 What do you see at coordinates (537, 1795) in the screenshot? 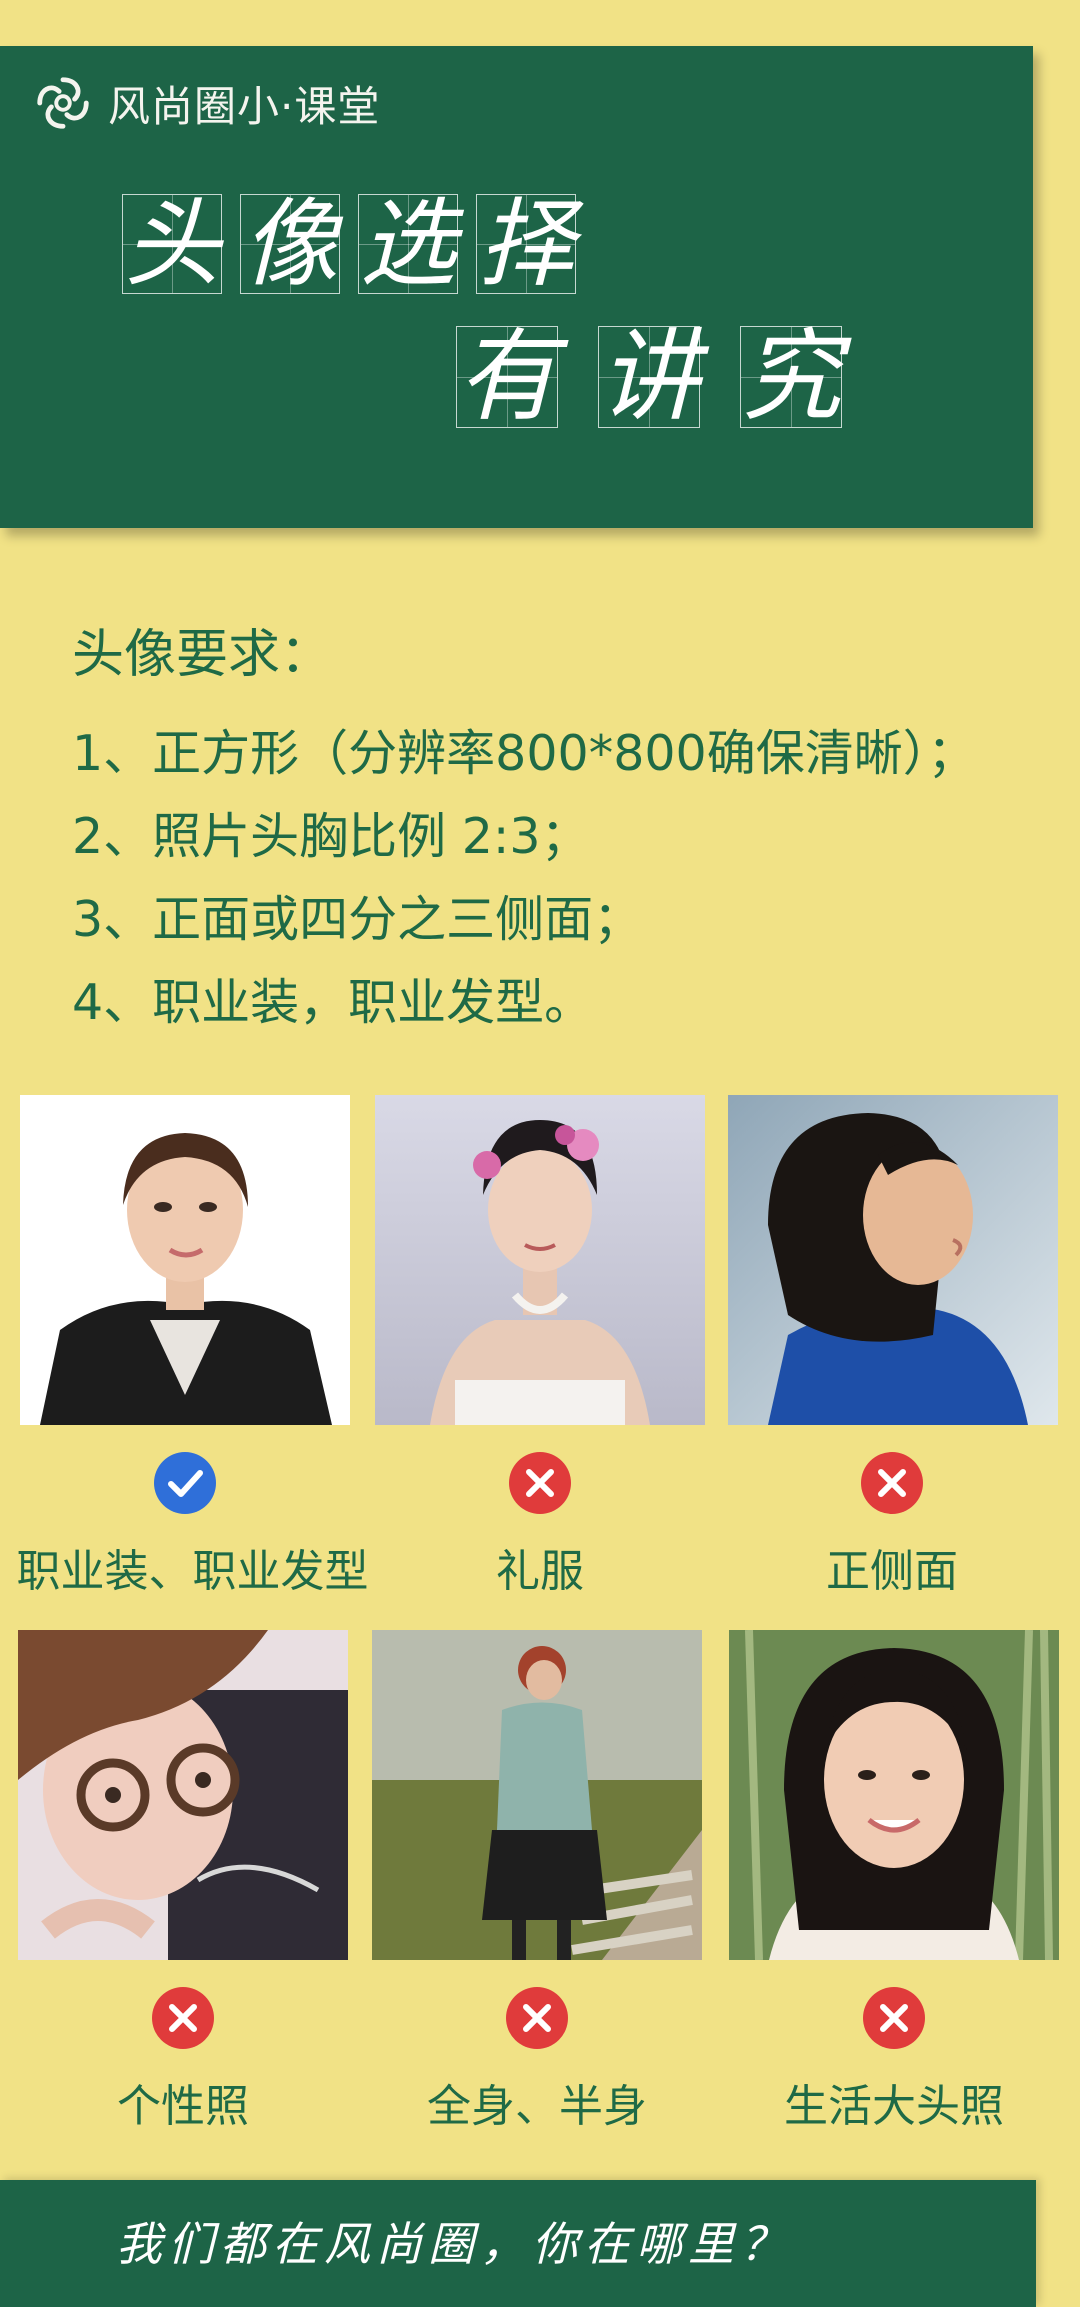
I see `full-body-photo` at bounding box center [537, 1795].